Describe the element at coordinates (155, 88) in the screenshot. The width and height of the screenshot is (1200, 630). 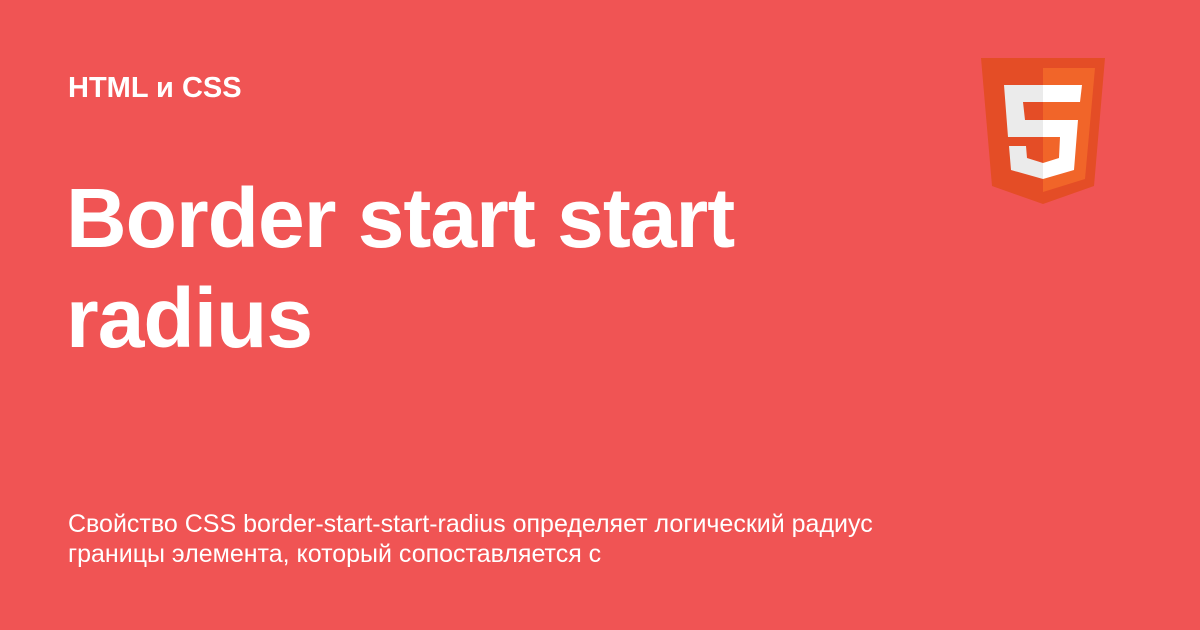
I see `category-label: HTML и CSS` at that location.